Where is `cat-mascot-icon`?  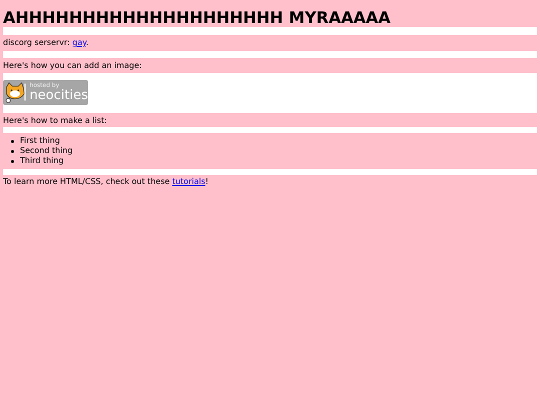
cat-mascot-icon is located at coordinates (16, 92).